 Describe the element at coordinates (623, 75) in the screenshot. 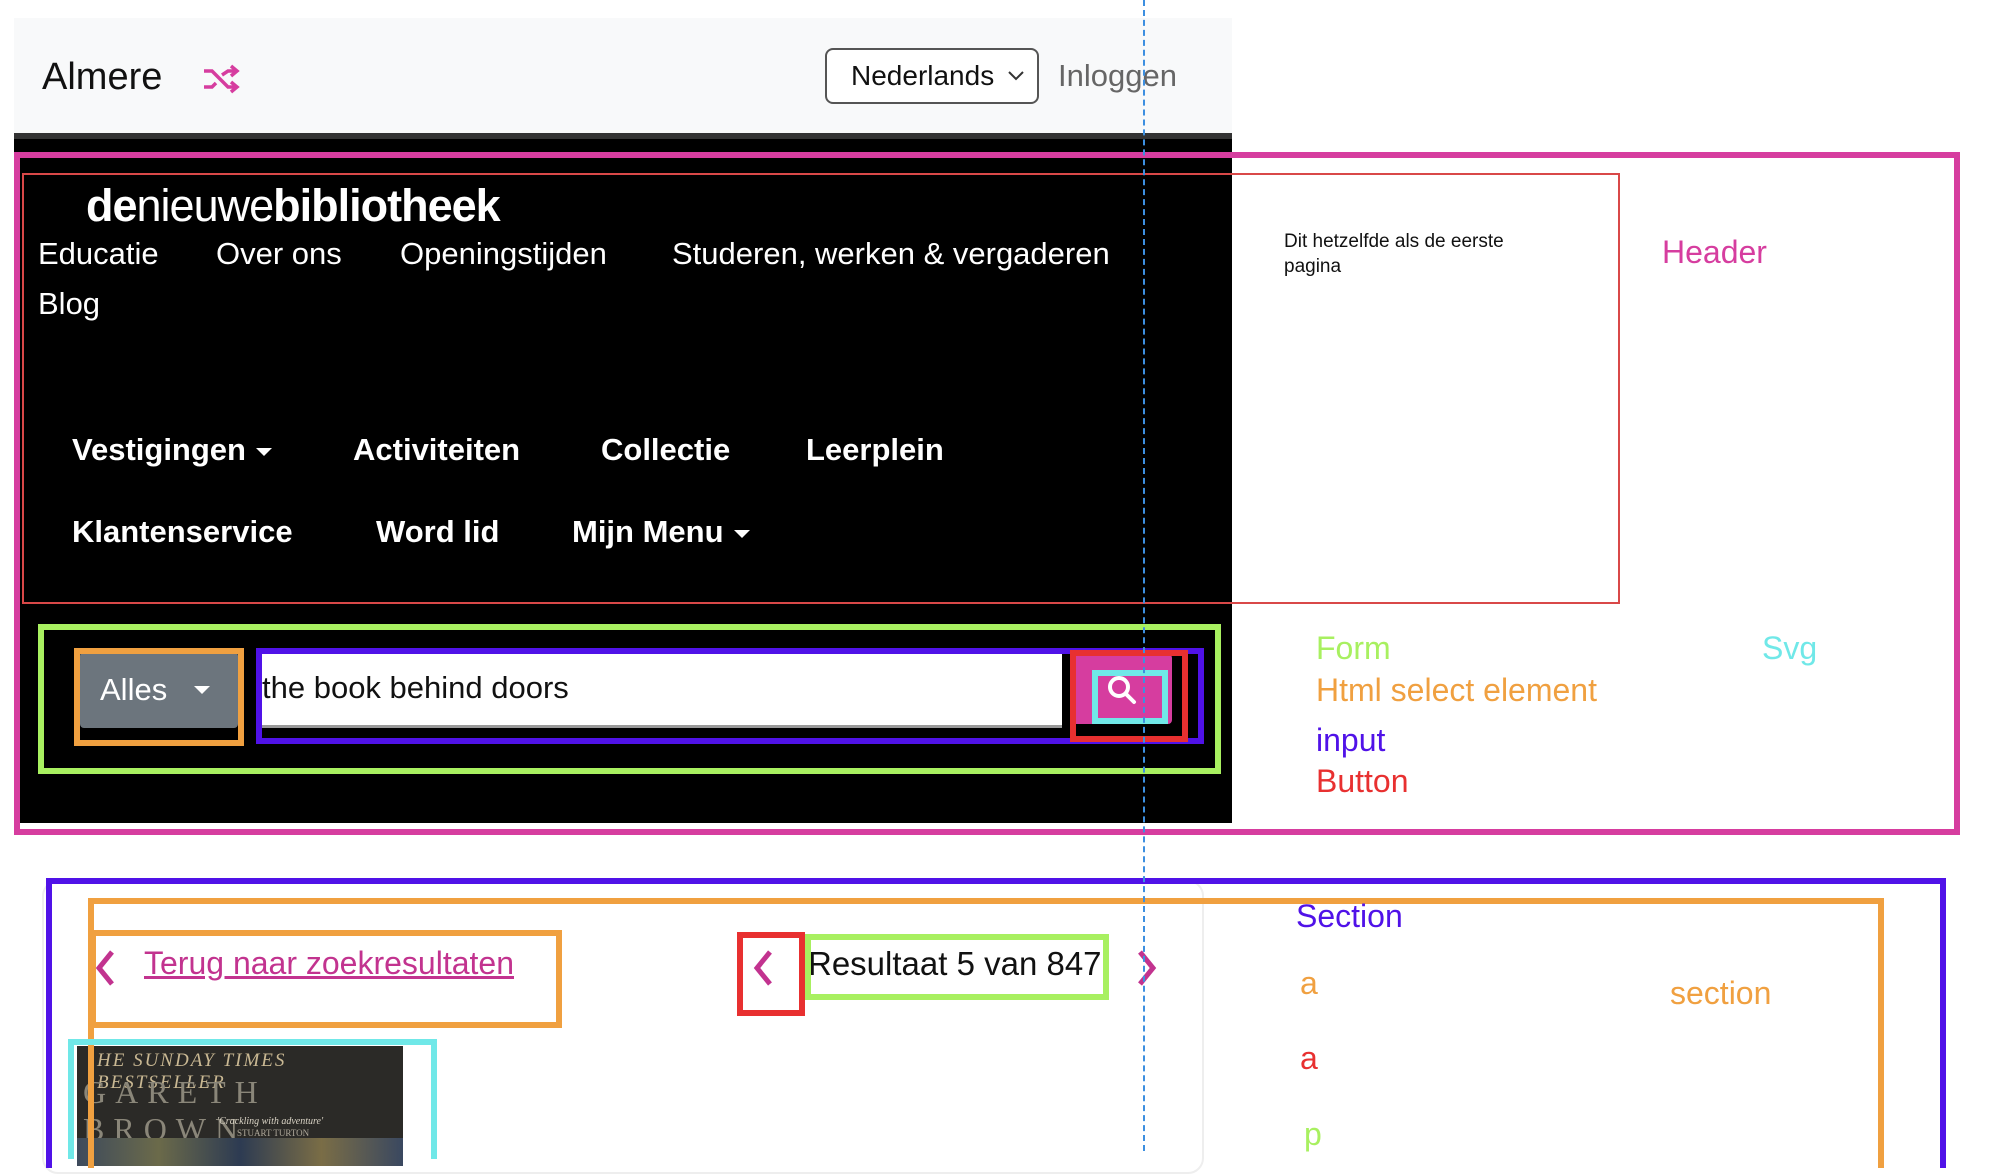

I see `top-bar` at that location.